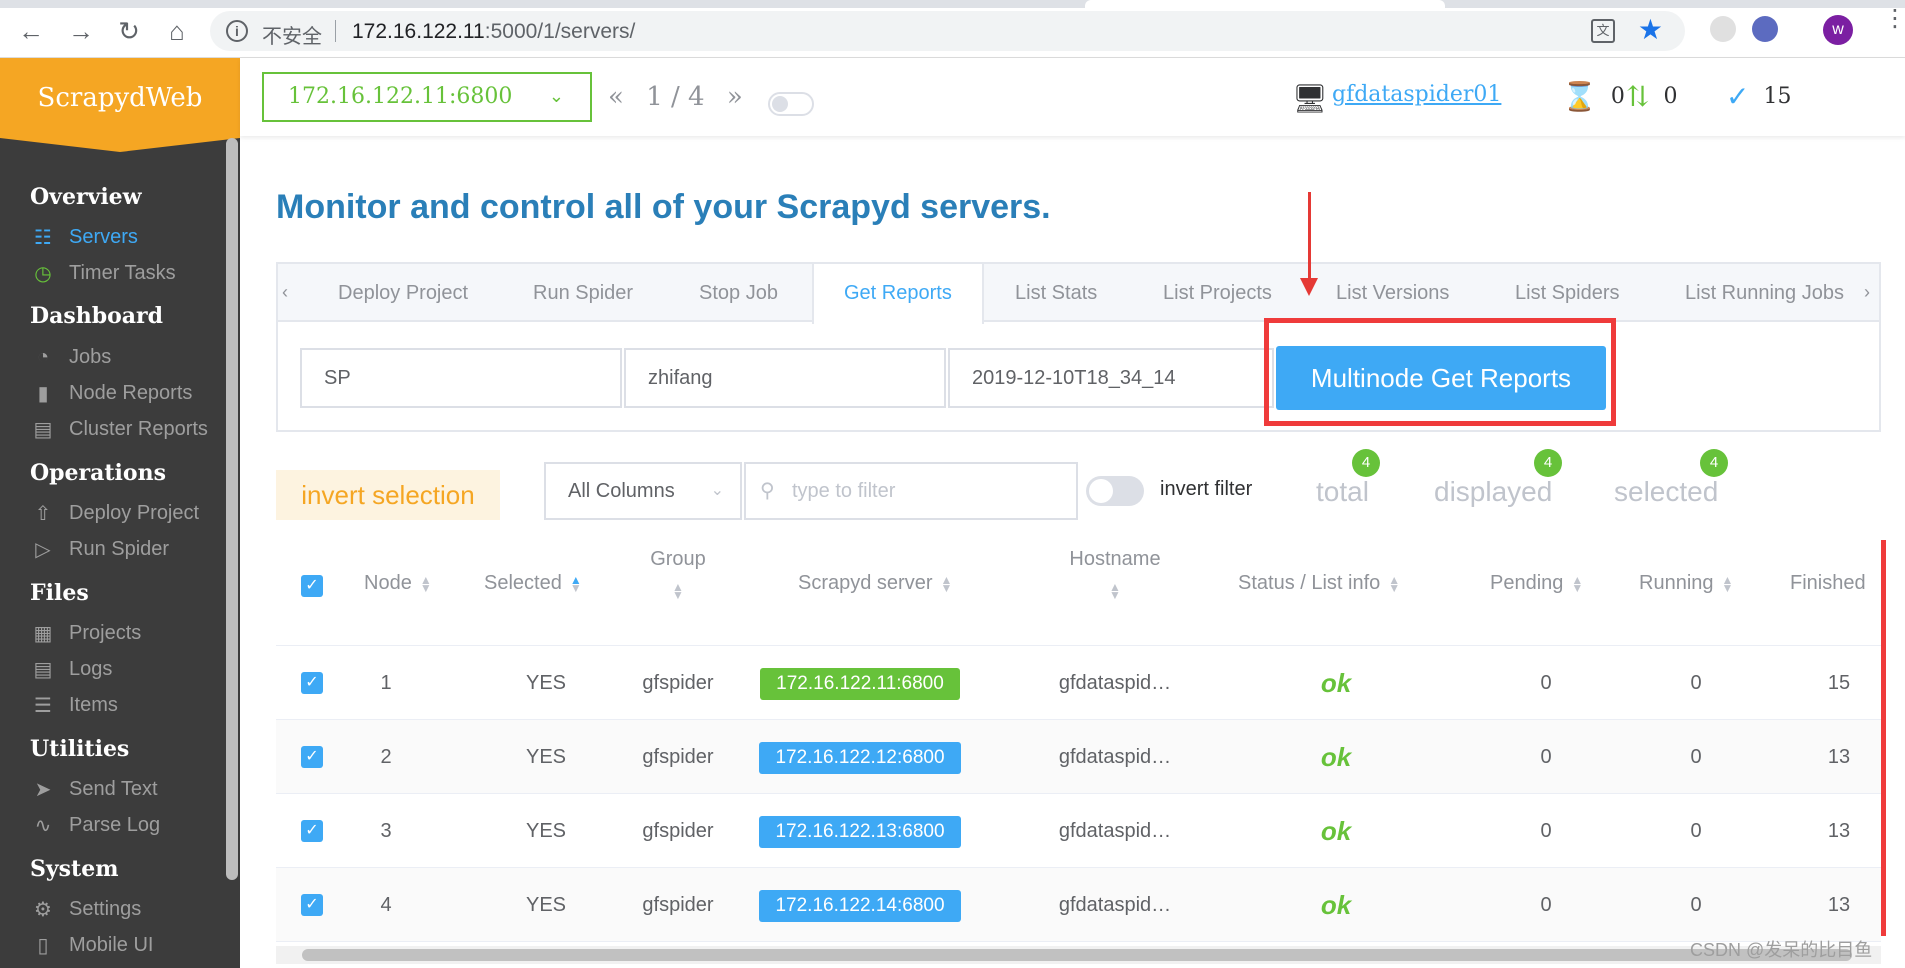 Image resolution: width=1905 pixels, height=968 pixels. What do you see at coordinates (1839, 757) in the screenshot?
I see `cell-finished: 13` at bounding box center [1839, 757].